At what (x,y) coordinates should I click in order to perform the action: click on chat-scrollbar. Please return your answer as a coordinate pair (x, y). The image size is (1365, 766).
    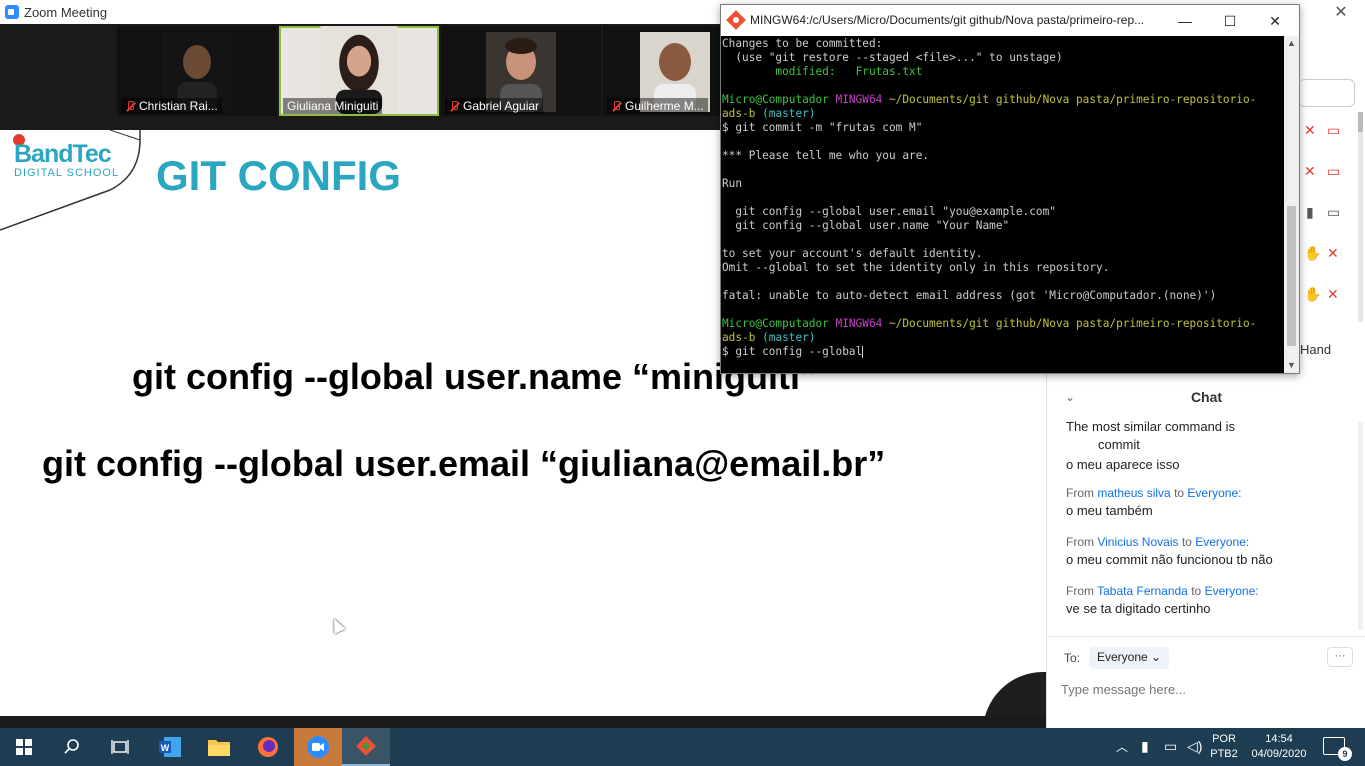
    Looking at the image, I should click on (1360, 526).